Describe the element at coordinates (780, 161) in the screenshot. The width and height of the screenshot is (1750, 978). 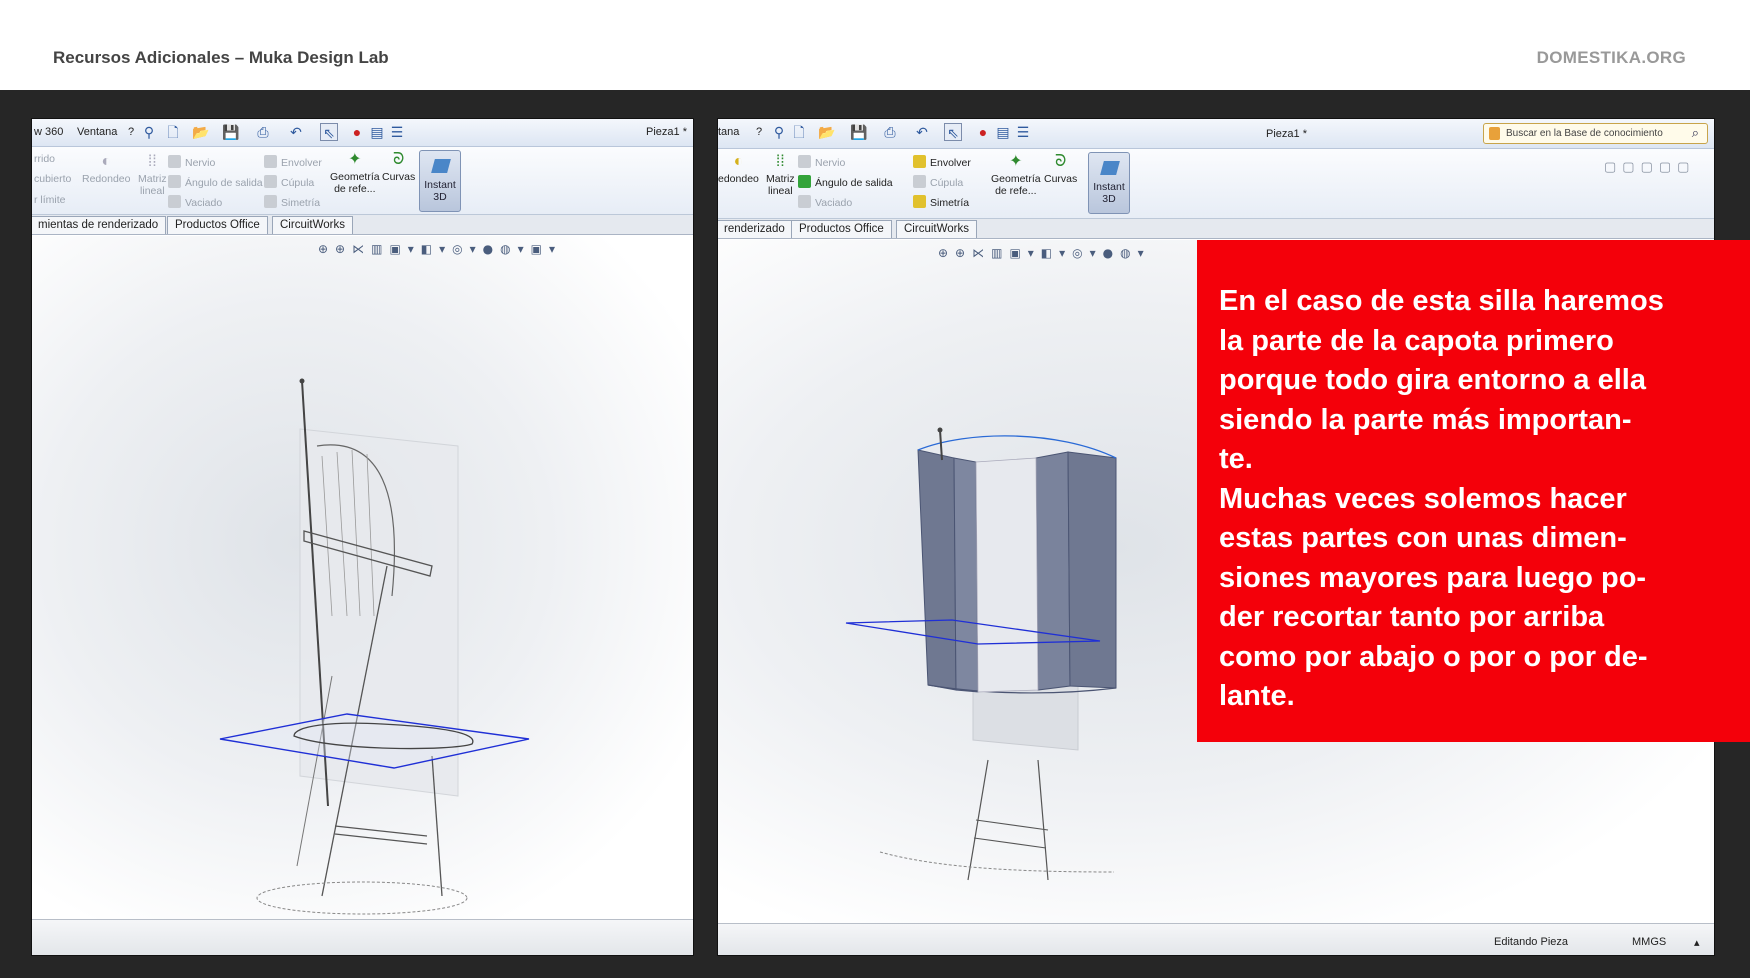
I see `linear-pattern-icon: ⁞⁞` at that location.